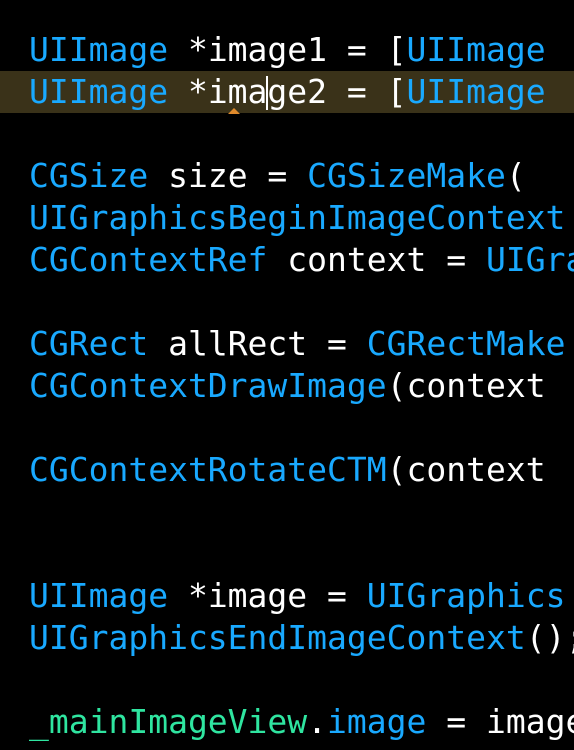  Describe the element at coordinates (466, 343) in the screenshot. I see `function-token: CGRectMake` at that location.